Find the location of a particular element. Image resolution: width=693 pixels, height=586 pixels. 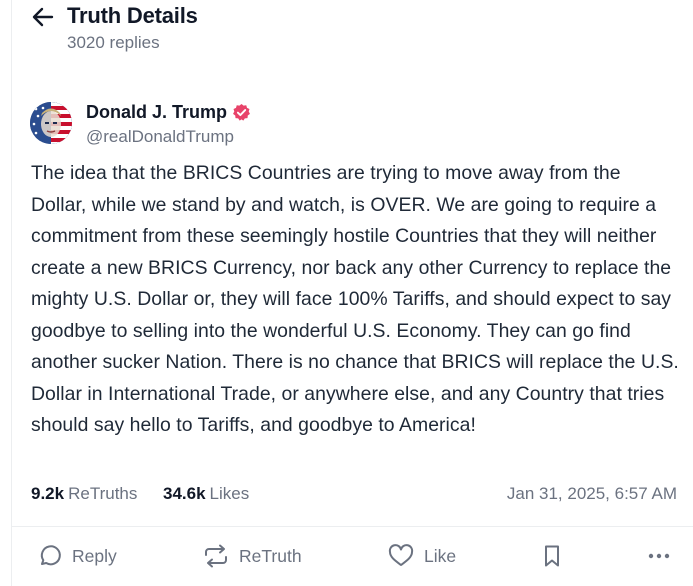

page-title: Truth Details is located at coordinates (132, 15).